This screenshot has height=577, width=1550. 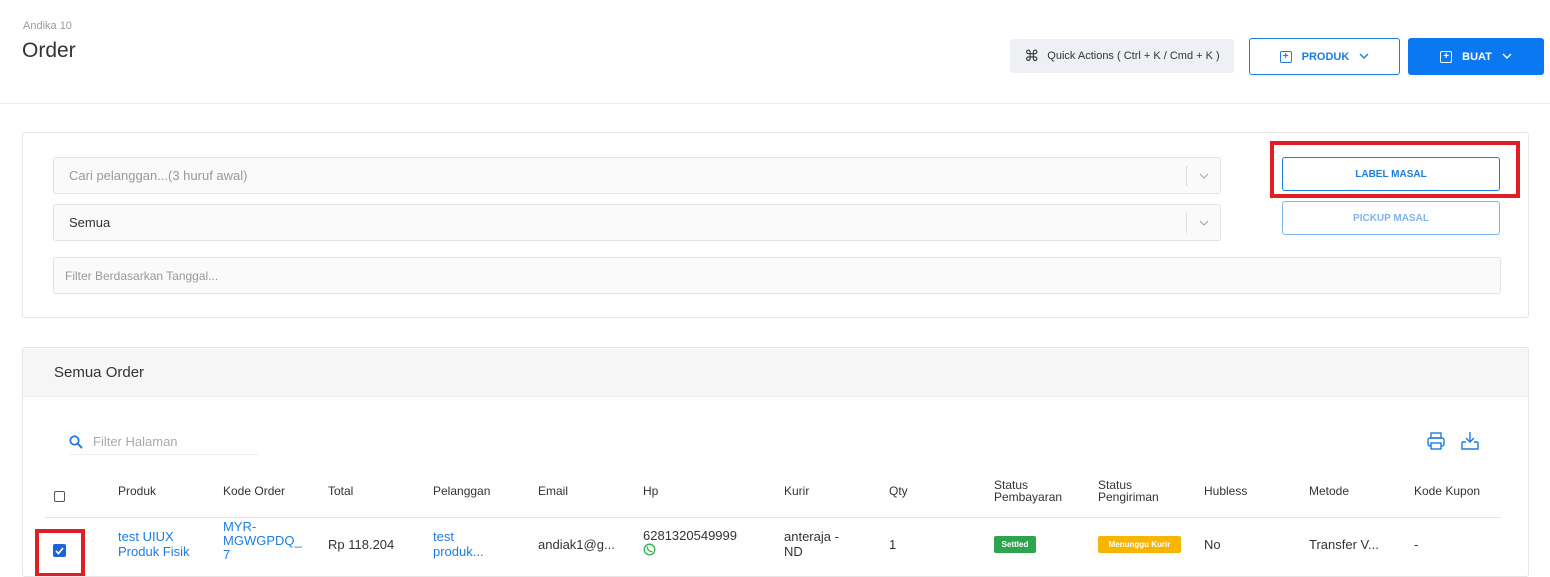 What do you see at coordinates (1139, 544) in the screenshot?
I see `shipping-status-badge: Menunggu Kurir` at bounding box center [1139, 544].